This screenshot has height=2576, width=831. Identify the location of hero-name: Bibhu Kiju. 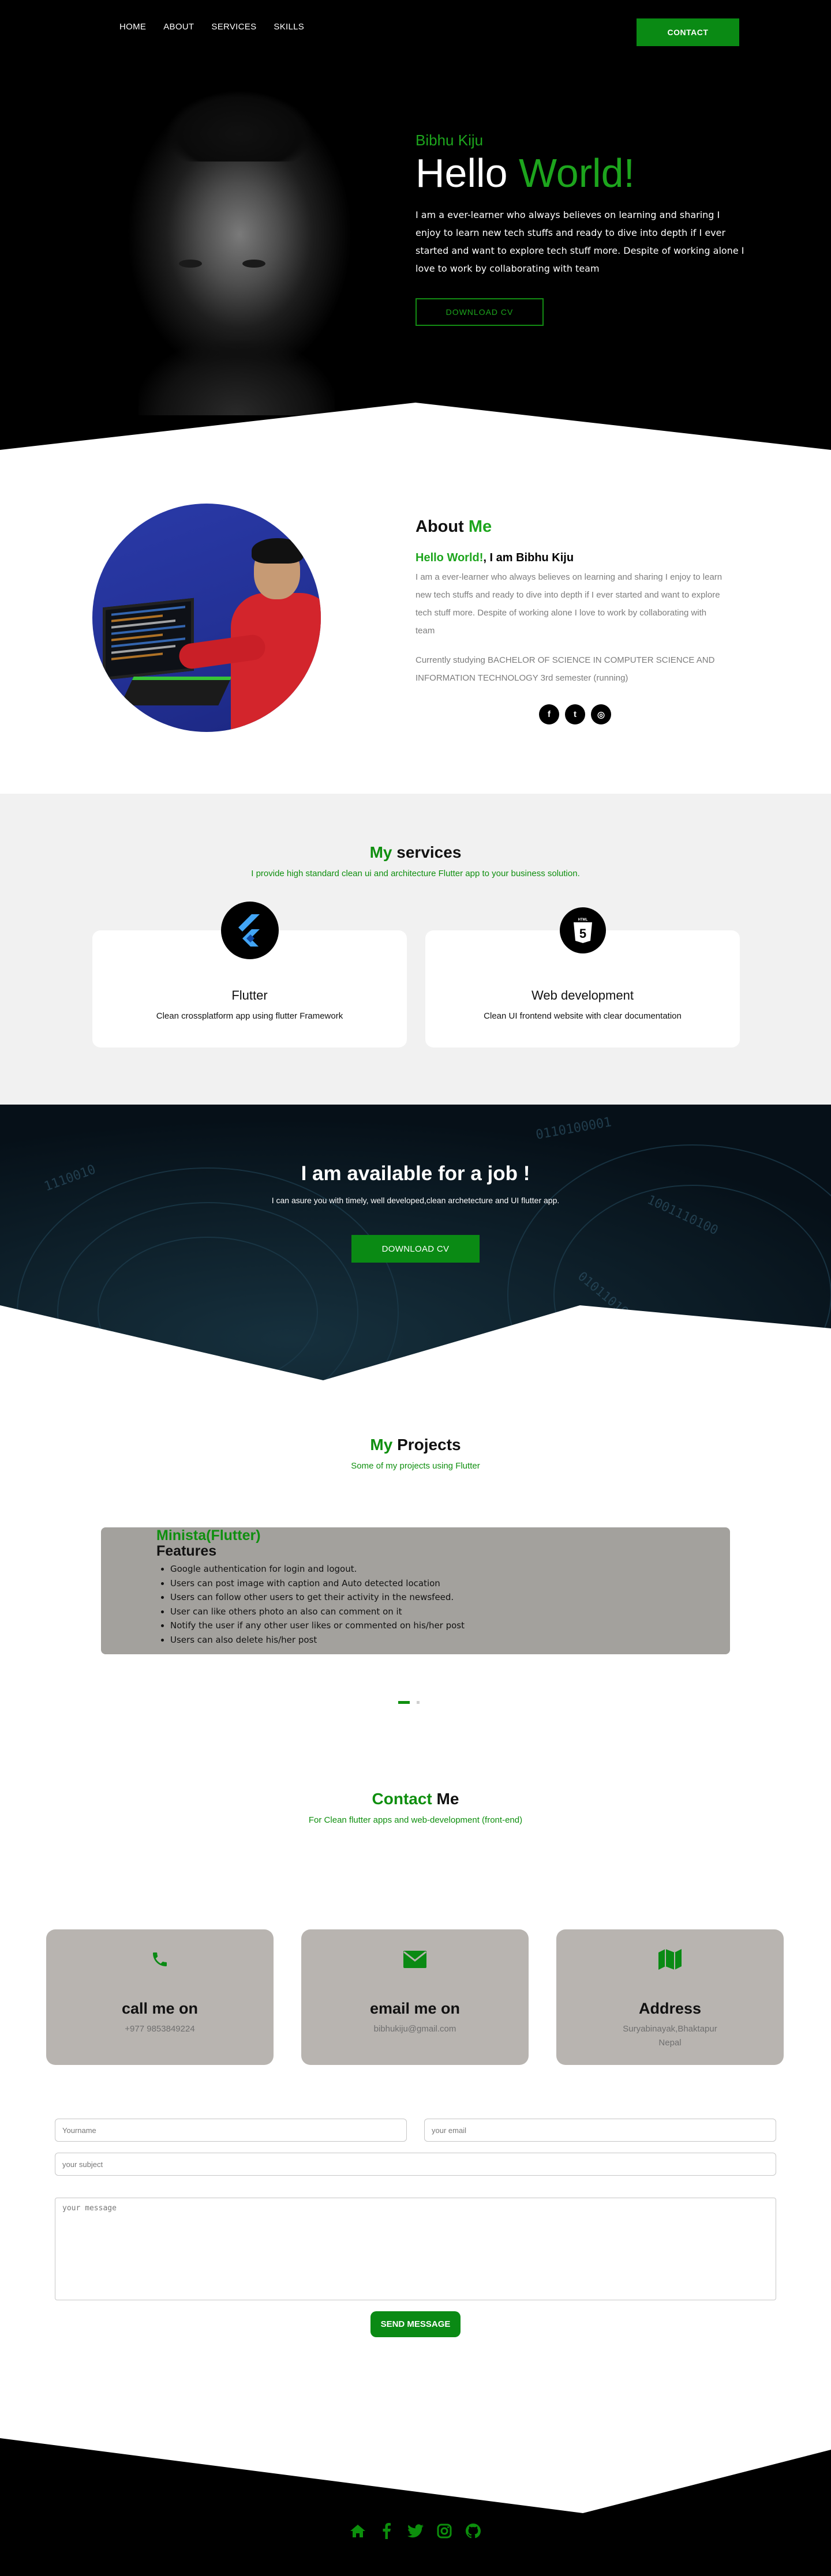
(449, 140).